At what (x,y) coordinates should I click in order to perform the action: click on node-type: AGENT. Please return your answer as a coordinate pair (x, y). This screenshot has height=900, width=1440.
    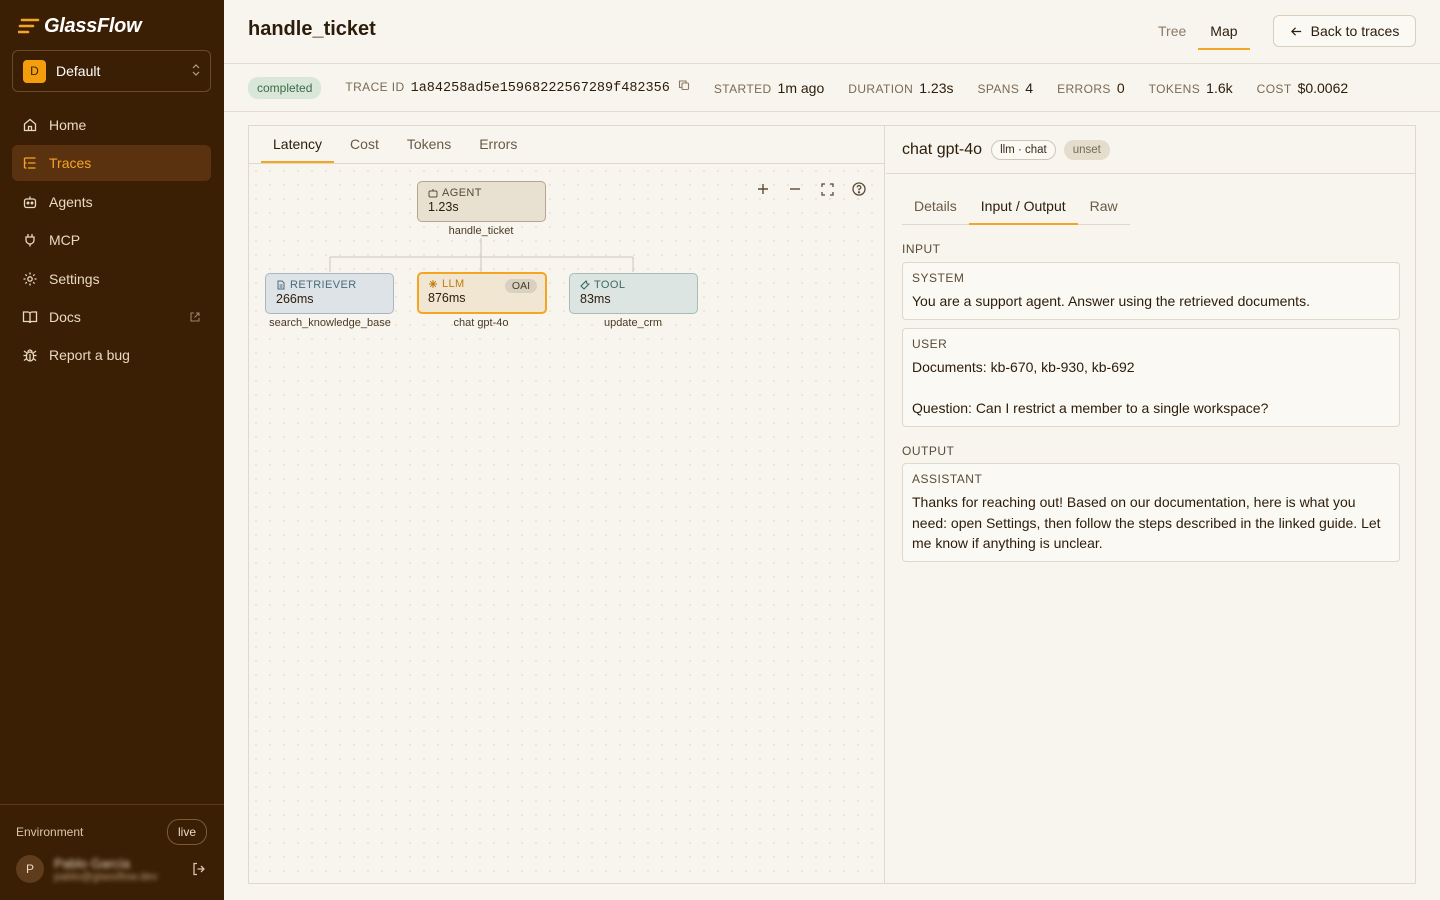
    Looking at the image, I should click on (462, 193).